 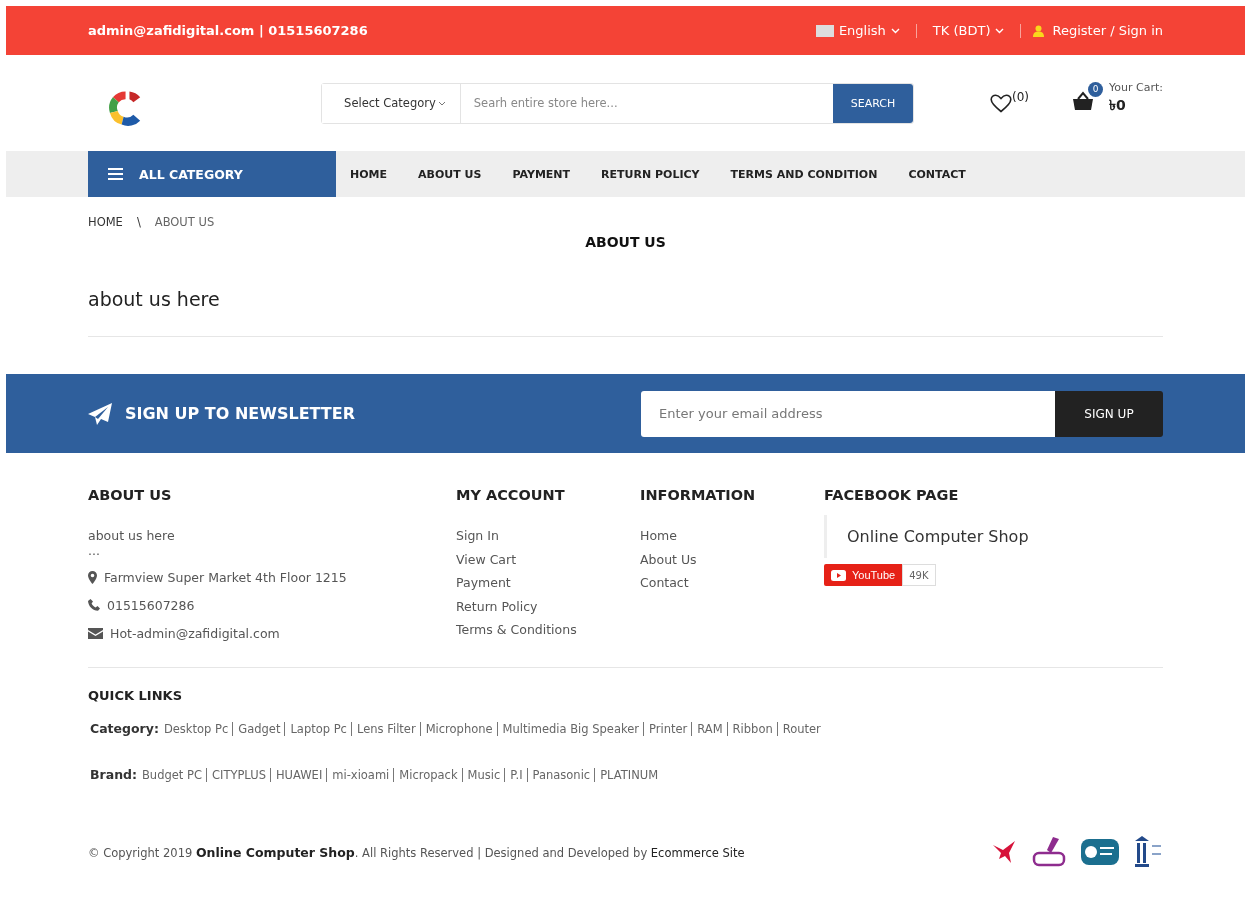 What do you see at coordinates (1136, 87) in the screenshot?
I see `cart-label: Your Cart:` at bounding box center [1136, 87].